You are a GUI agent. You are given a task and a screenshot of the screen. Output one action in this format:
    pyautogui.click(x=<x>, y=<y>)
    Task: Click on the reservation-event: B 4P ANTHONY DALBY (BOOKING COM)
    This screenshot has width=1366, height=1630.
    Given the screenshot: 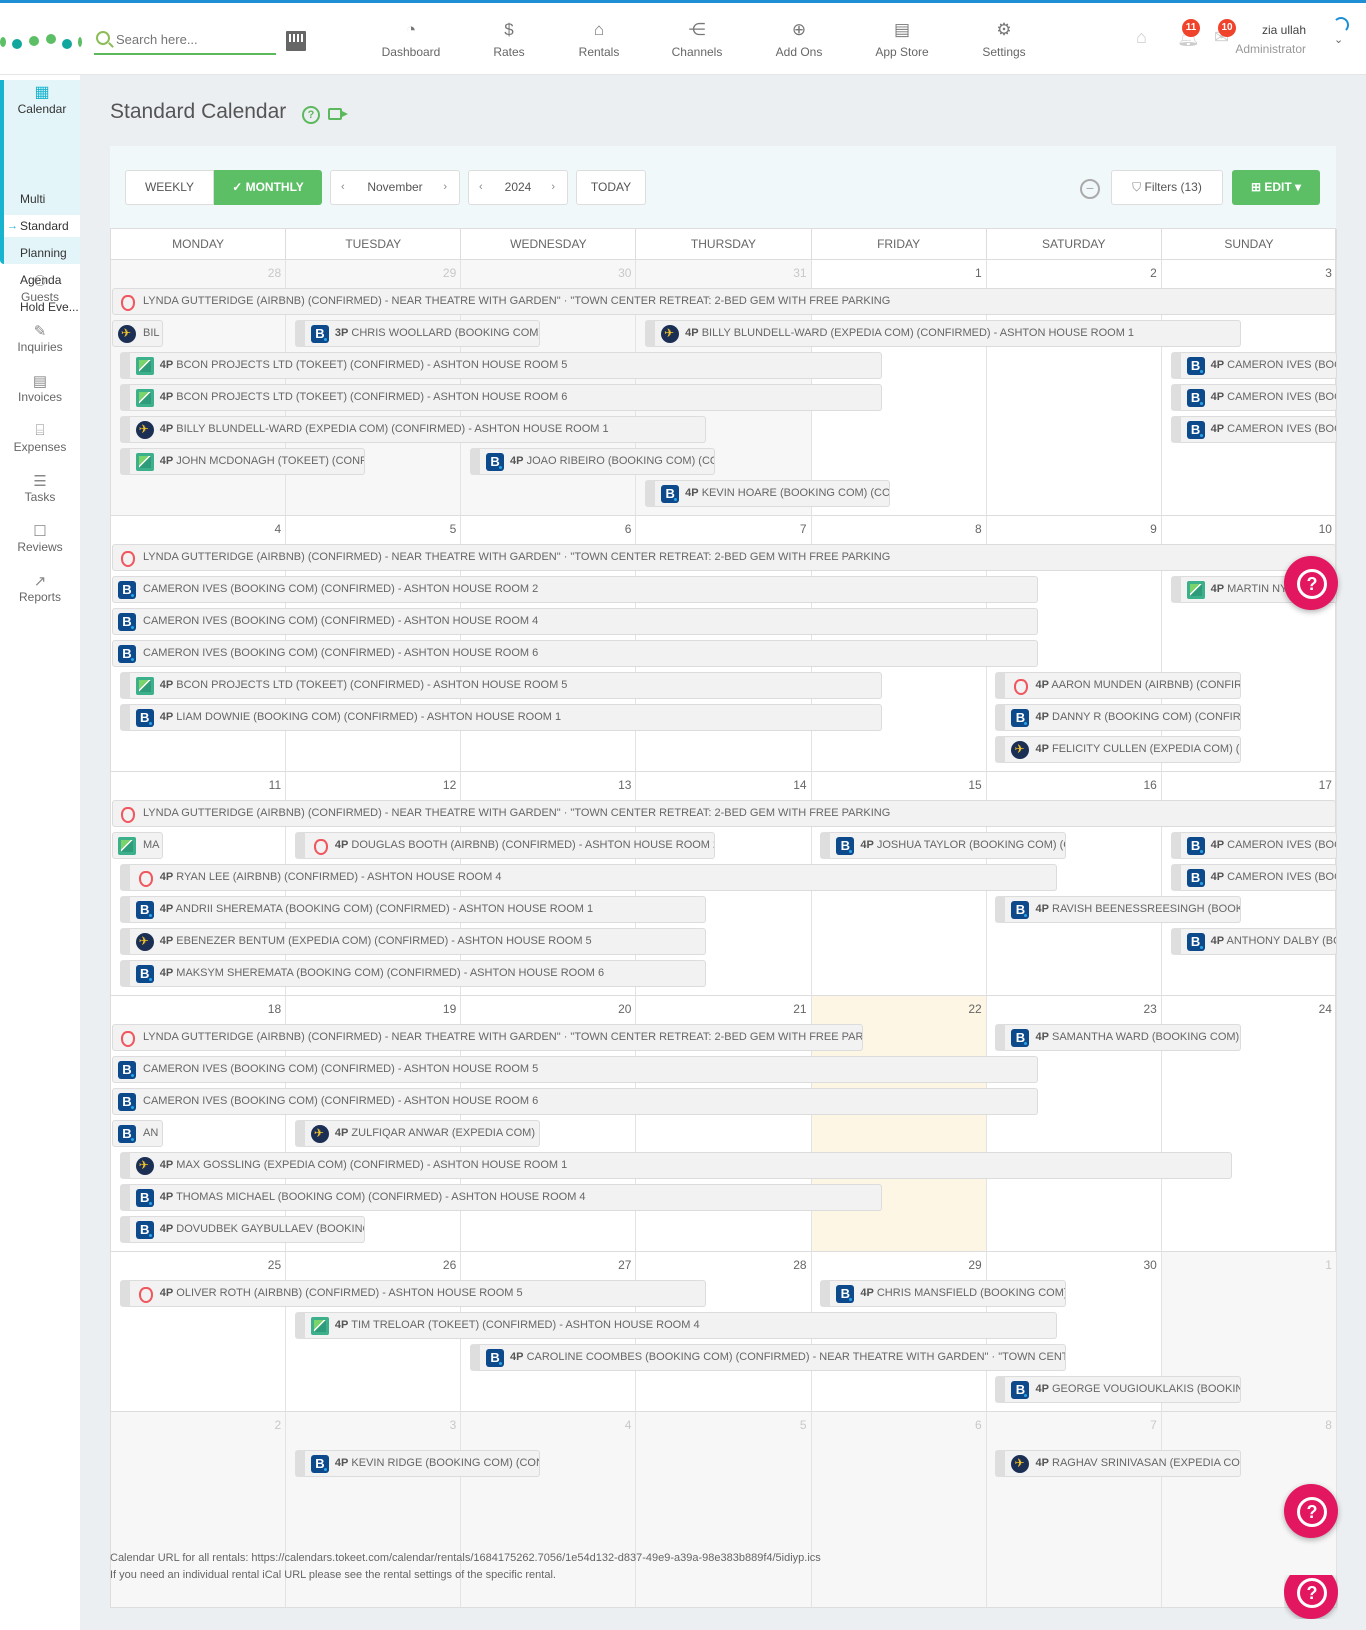 What is the action you would take?
    pyautogui.click(x=1253, y=941)
    